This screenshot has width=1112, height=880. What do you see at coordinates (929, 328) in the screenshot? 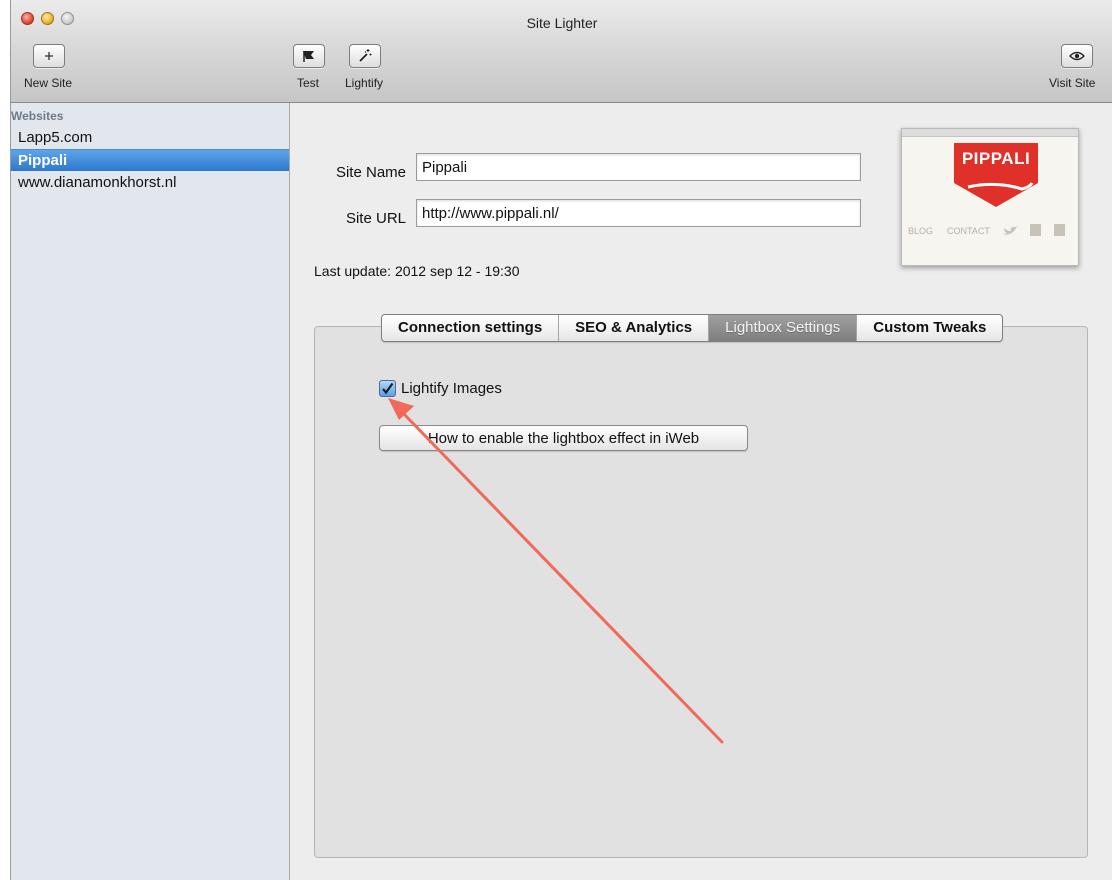
I see `tab-custom-tweaks: Custom Tweaks` at bounding box center [929, 328].